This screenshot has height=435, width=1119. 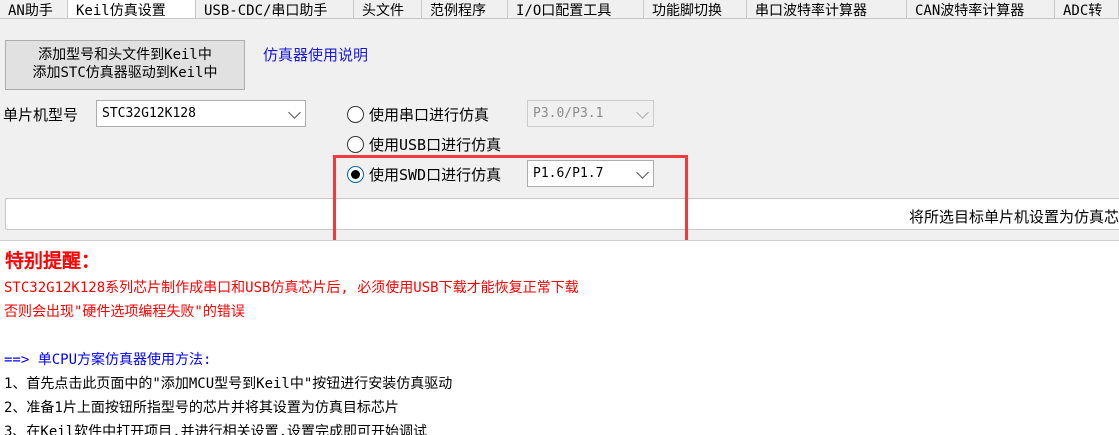 What do you see at coordinates (435, 145) in the screenshot?
I see `radio-usb-label: 使用USB口进行仿真` at bounding box center [435, 145].